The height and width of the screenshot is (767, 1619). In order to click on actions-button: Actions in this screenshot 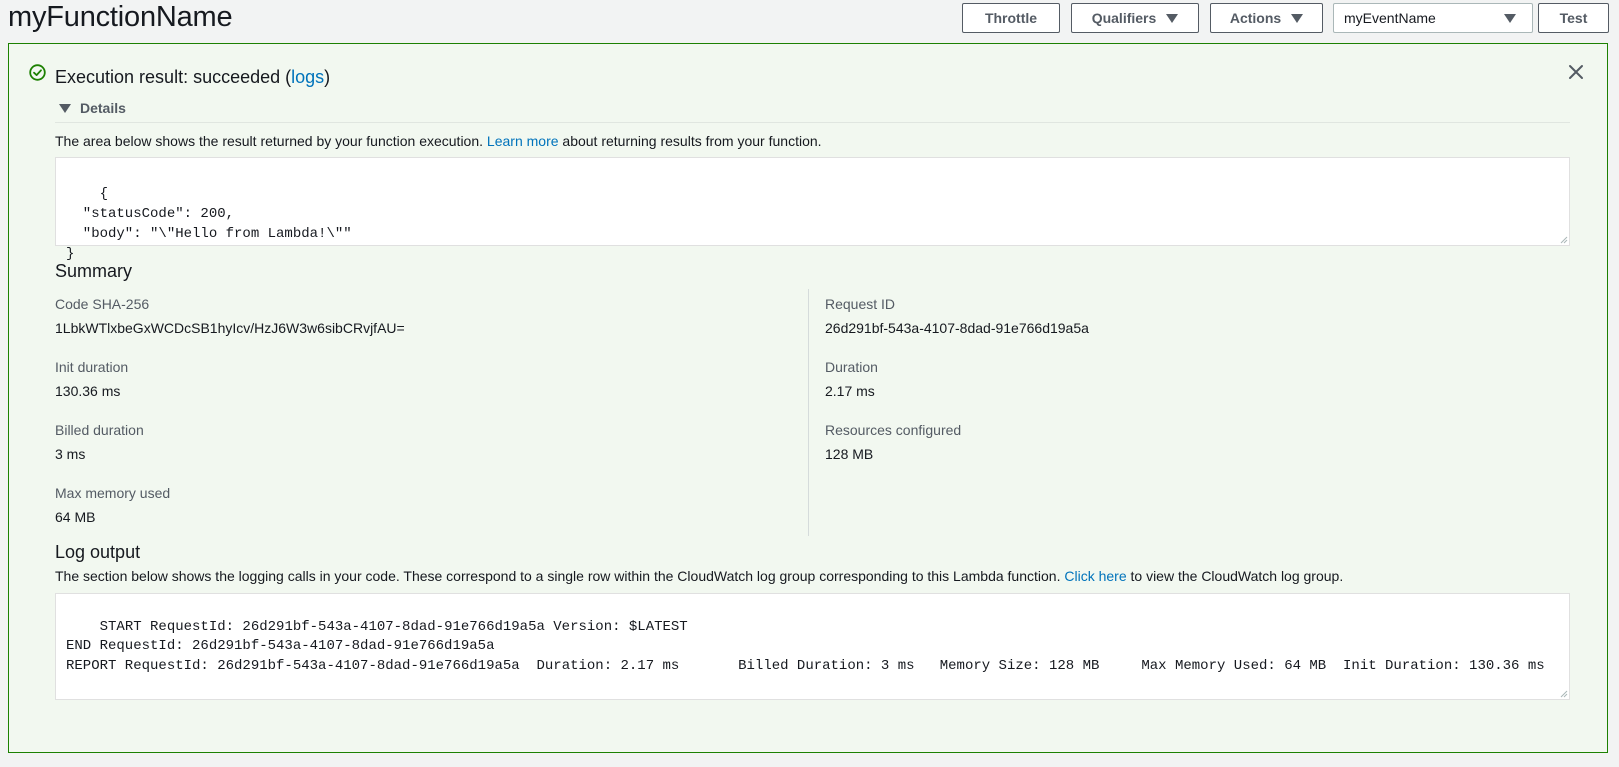, I will do `click(1266, 18)`.